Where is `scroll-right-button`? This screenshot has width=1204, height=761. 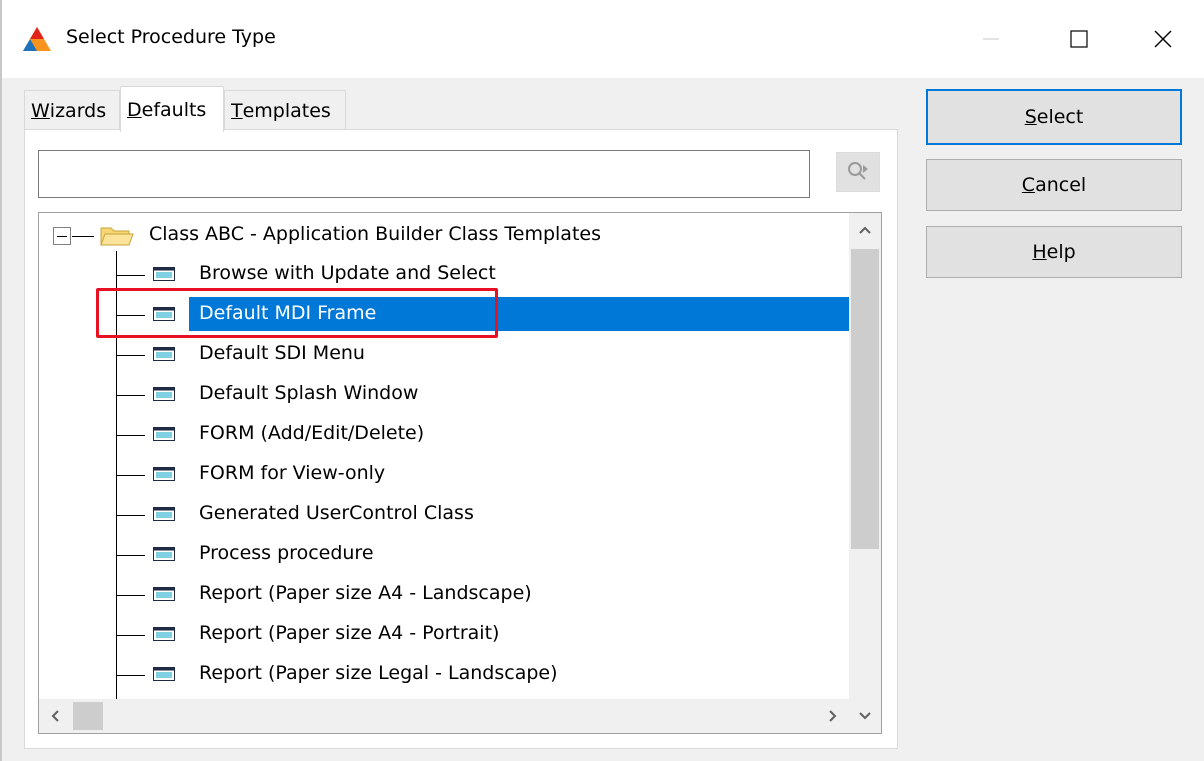
scroll-right-button is located at coordinates (833, 716).